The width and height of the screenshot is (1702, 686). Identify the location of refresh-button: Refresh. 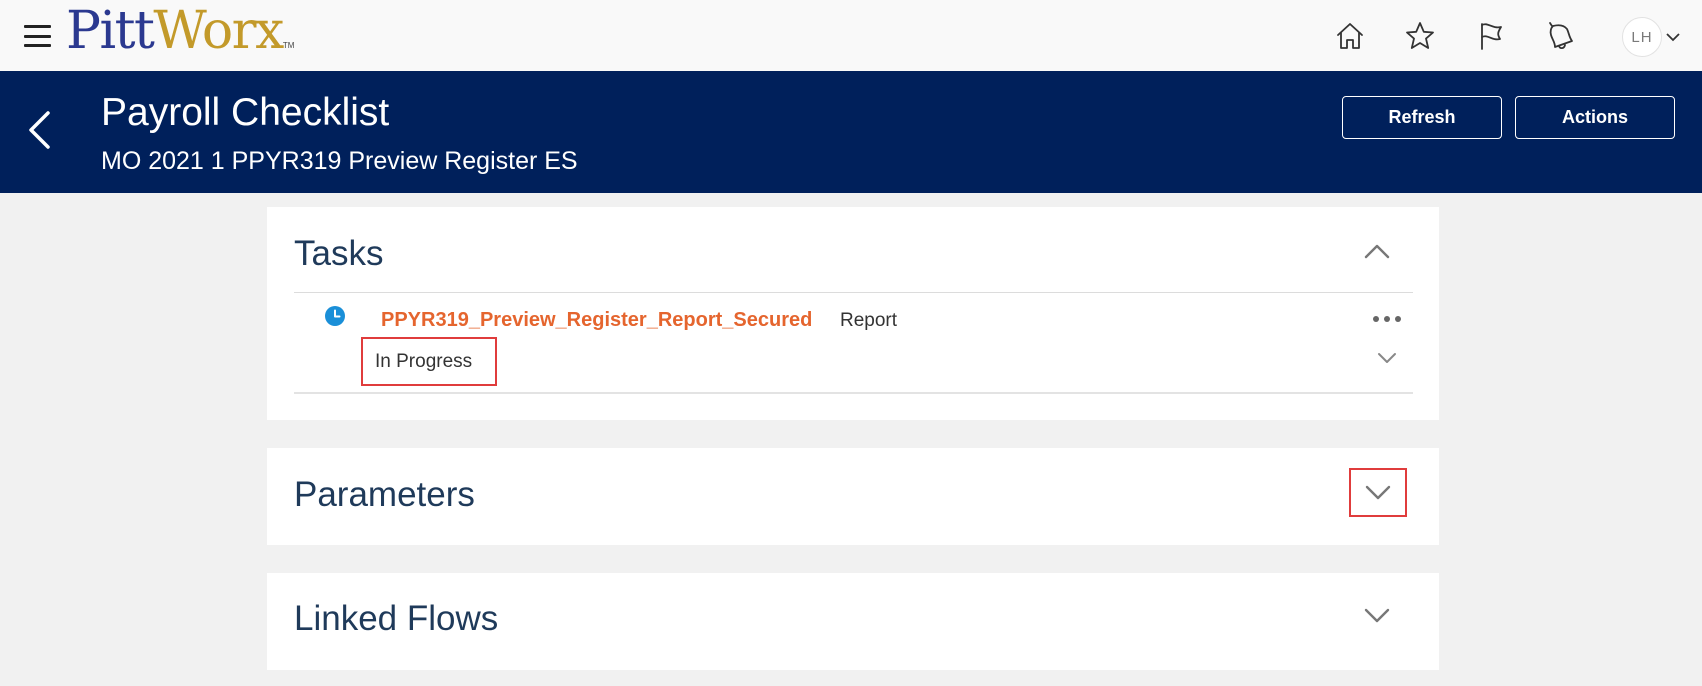
(1422, 117).